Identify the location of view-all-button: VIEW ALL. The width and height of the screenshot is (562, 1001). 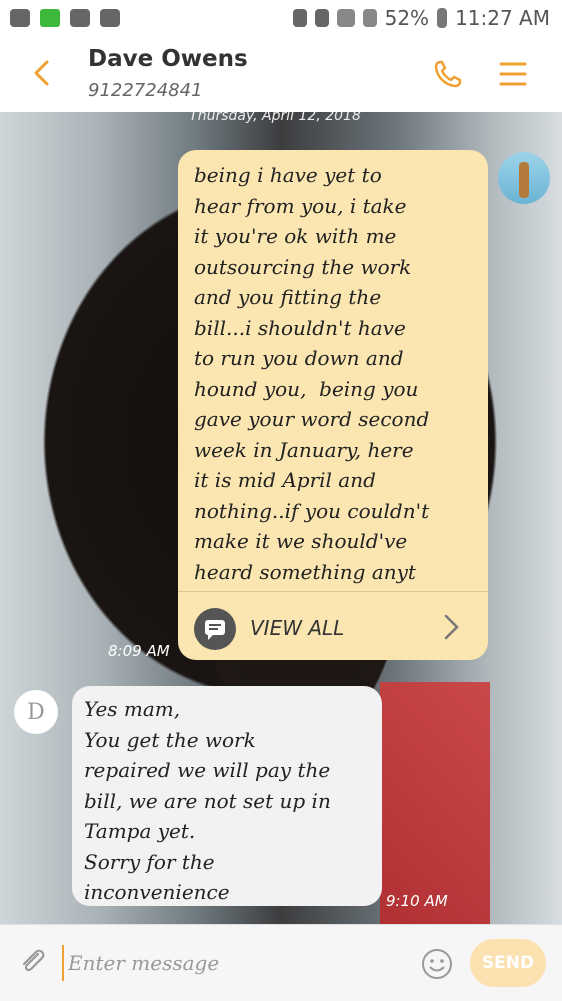
(333, 626).